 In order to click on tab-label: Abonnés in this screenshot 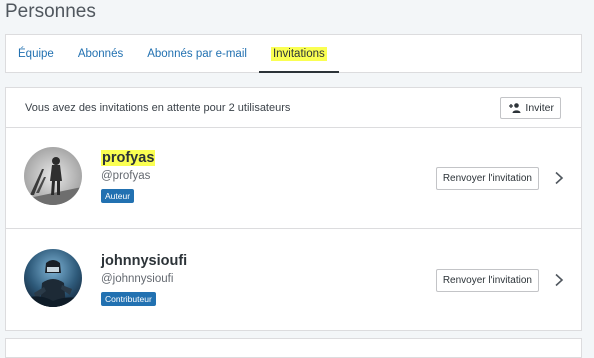, I will do `click(100, 53)`.